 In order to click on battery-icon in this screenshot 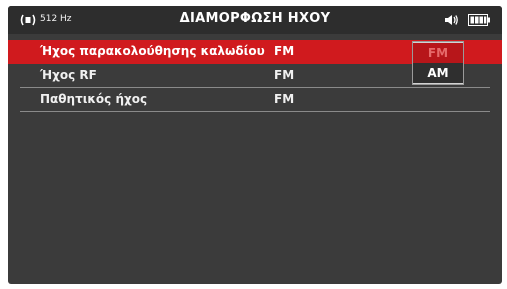, I will do `click(479, 20)`.